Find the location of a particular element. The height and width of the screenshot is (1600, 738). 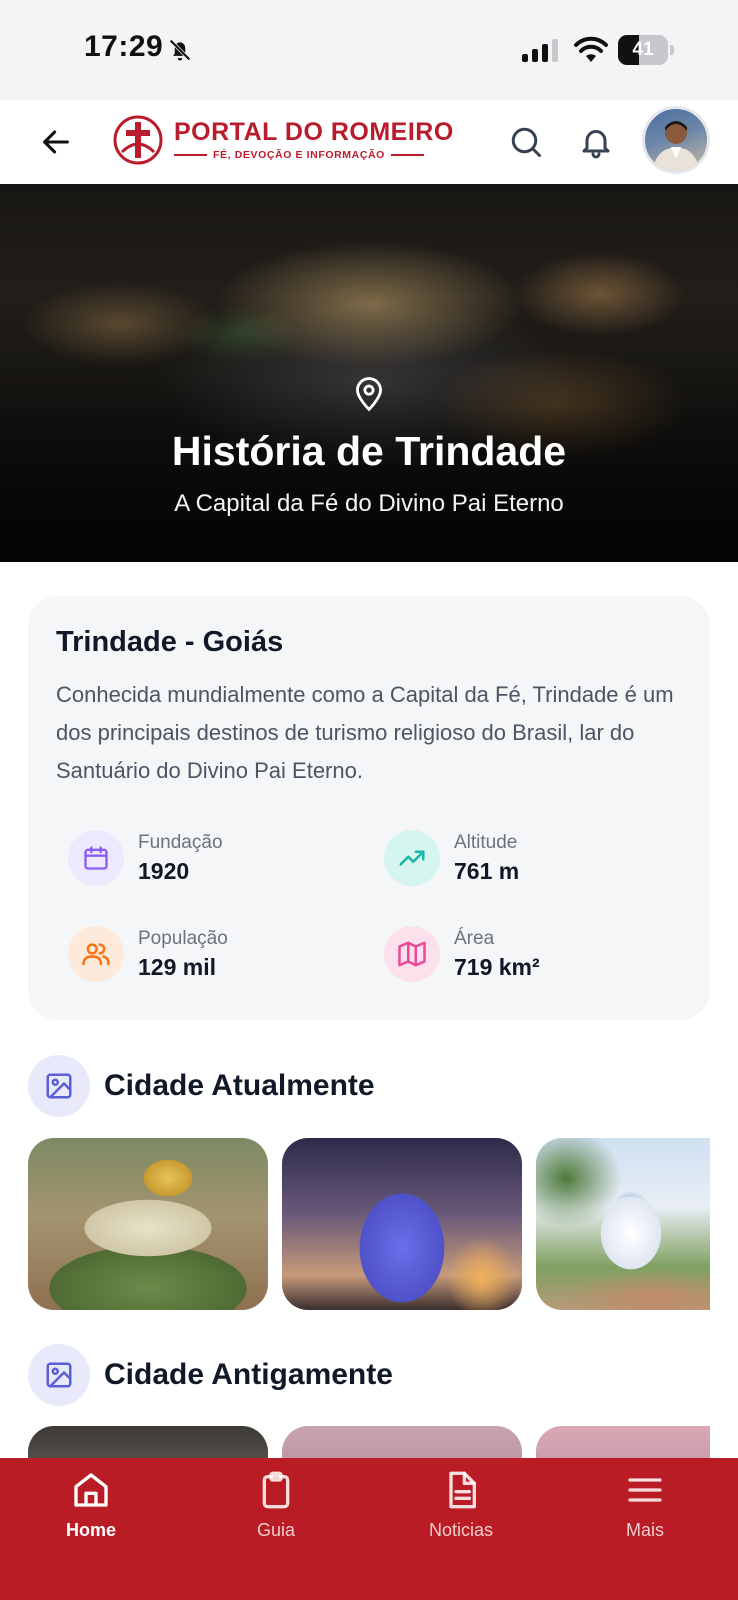

arrow-left-icon is located at coordinates (56, 142).